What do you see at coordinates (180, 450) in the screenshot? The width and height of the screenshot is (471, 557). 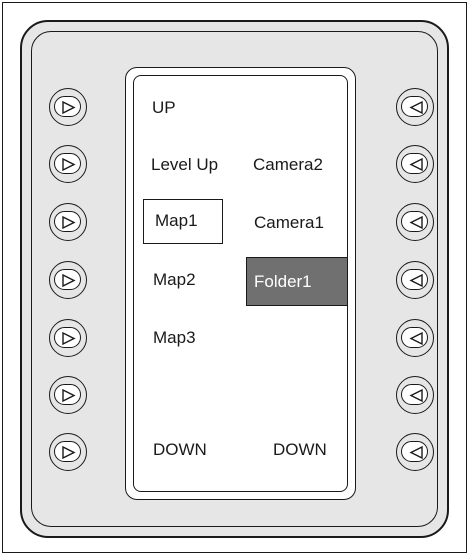 I see `screen-label-down-left: DOWN` at bounding box center [180, 450].